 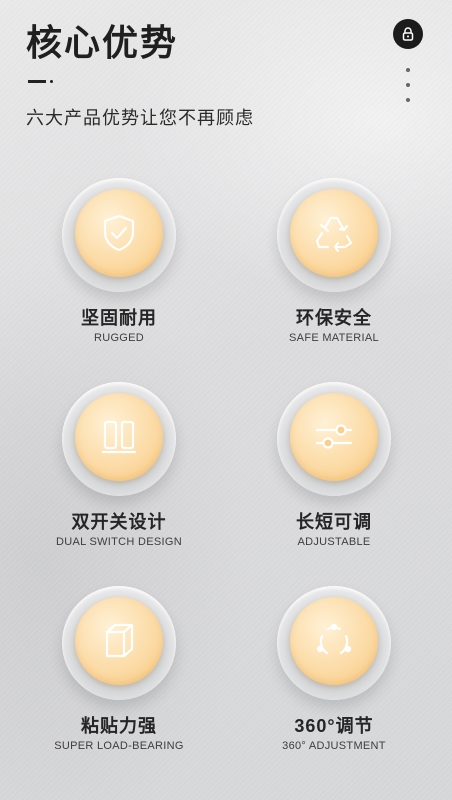 I want to click on feature-subtitle: SAFE MATERIAL, so click(x=334, y=338).